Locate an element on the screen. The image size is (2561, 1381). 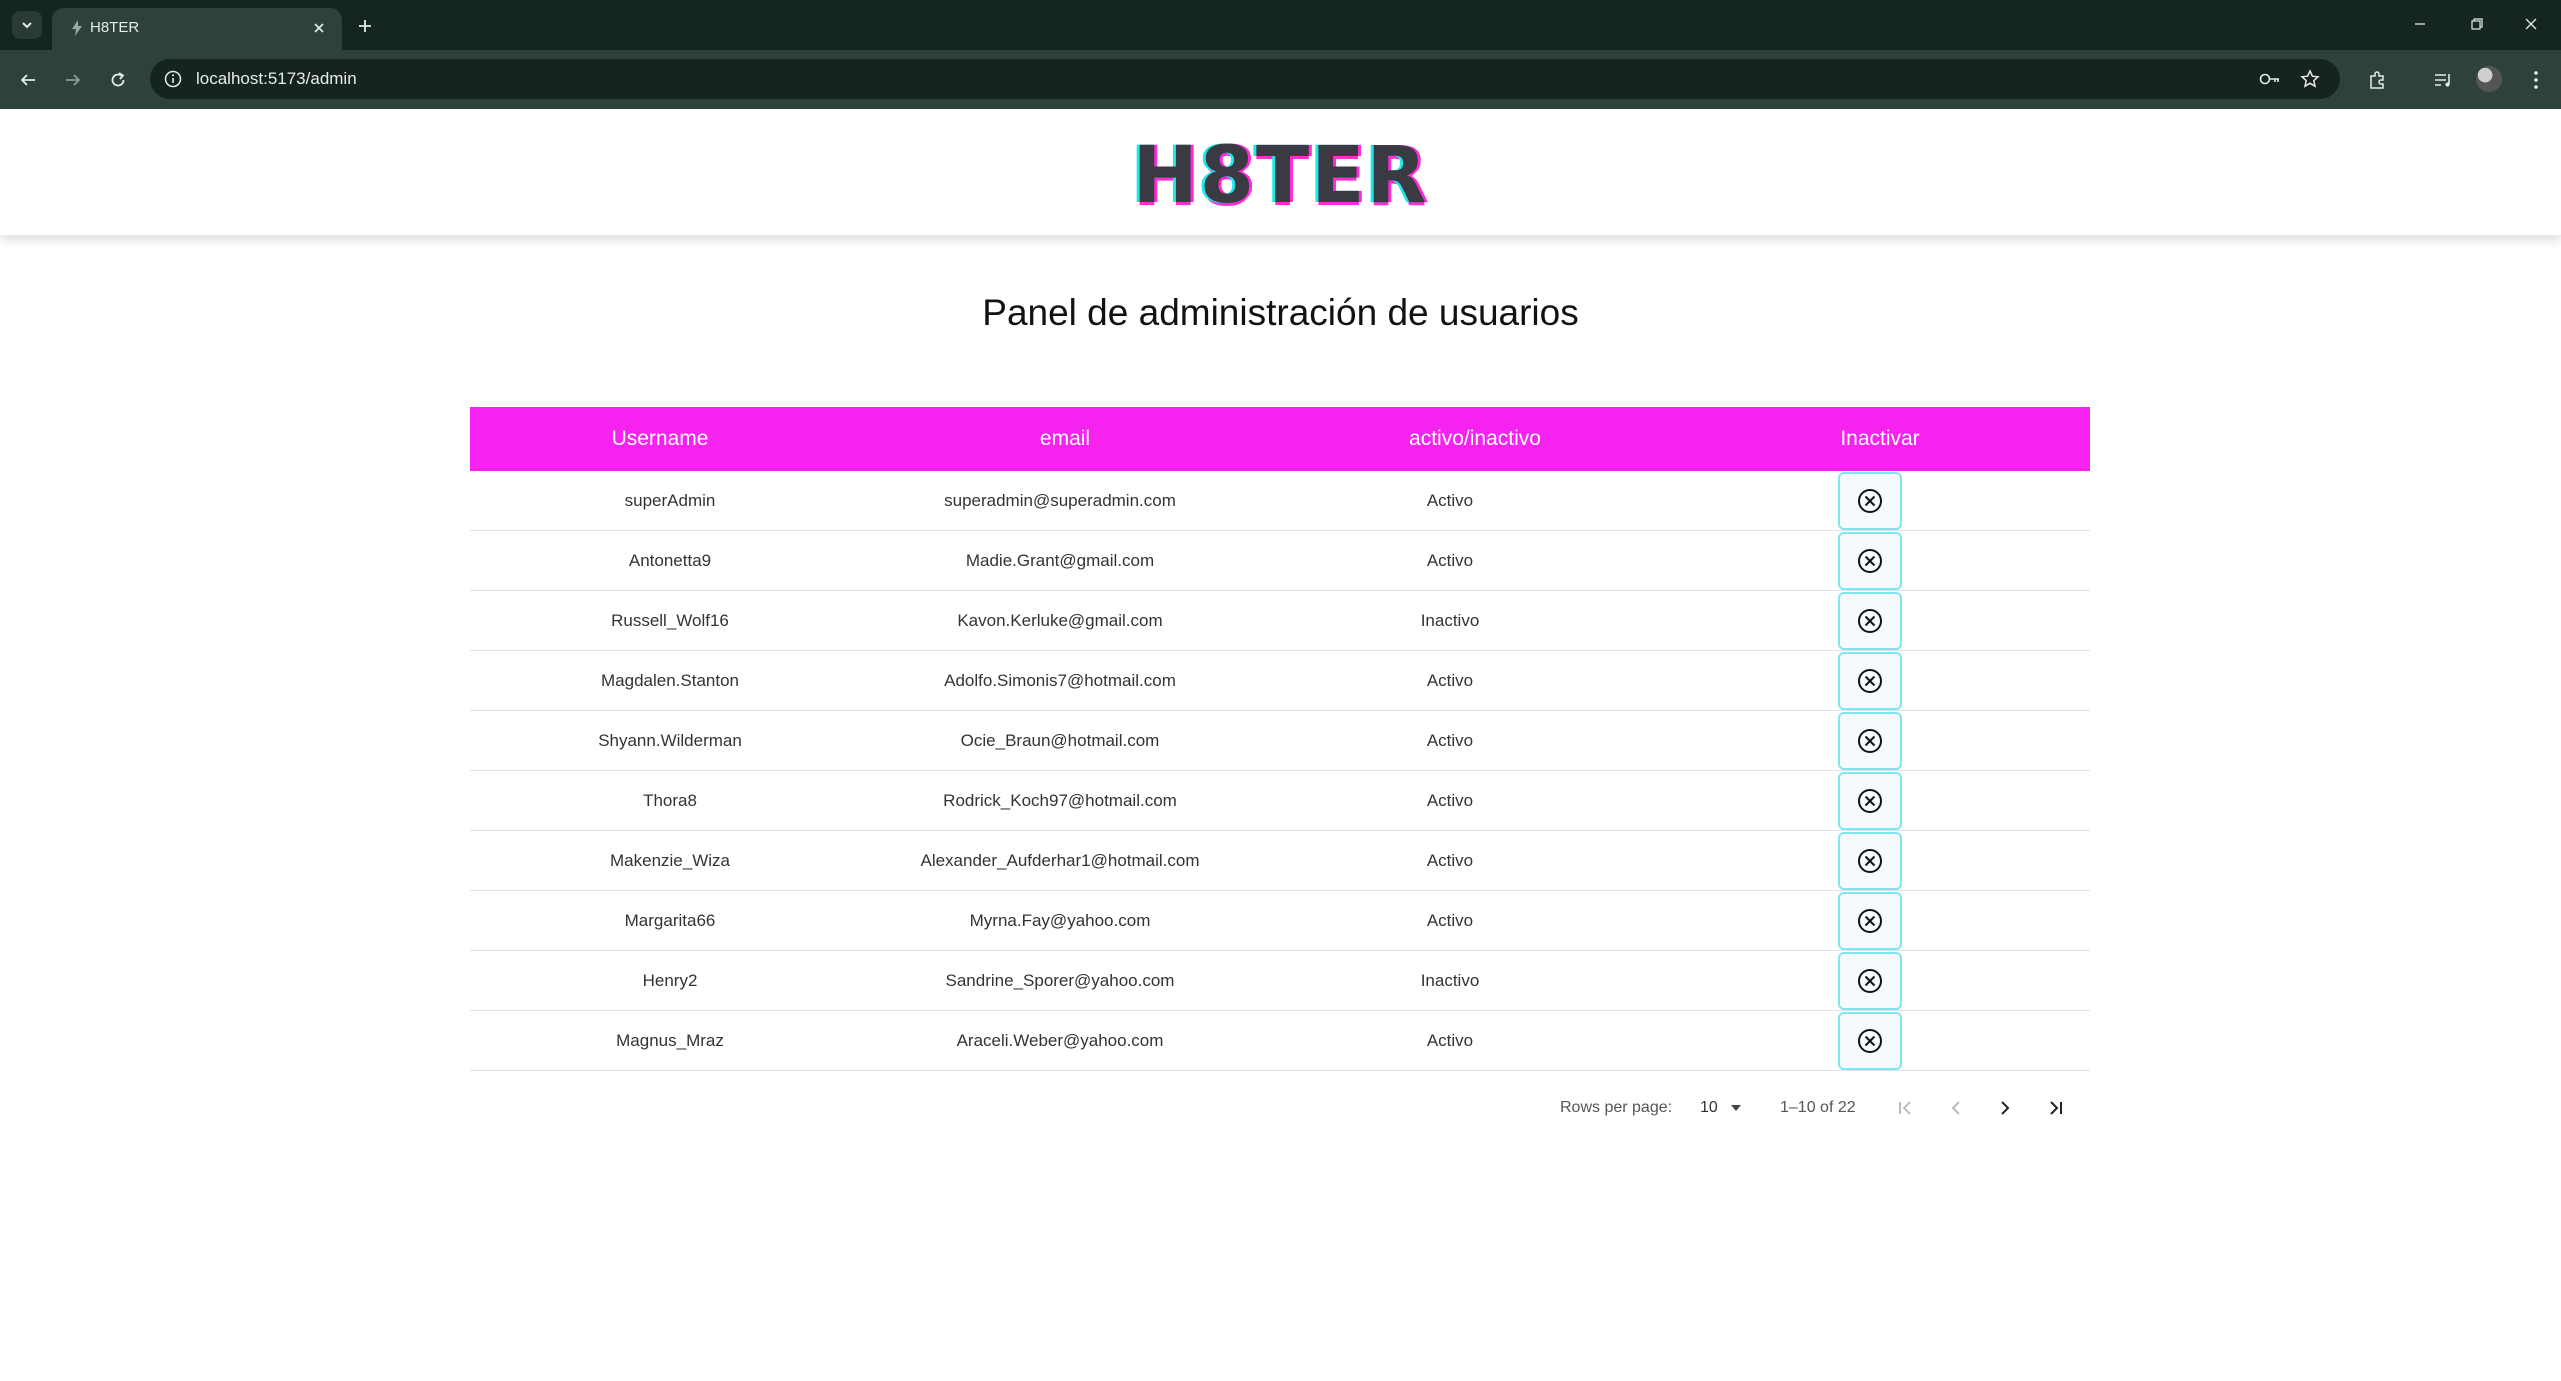
cell-email: Adolfo.Simonis7@hotmail.com is located at coordinates (1060, 680).